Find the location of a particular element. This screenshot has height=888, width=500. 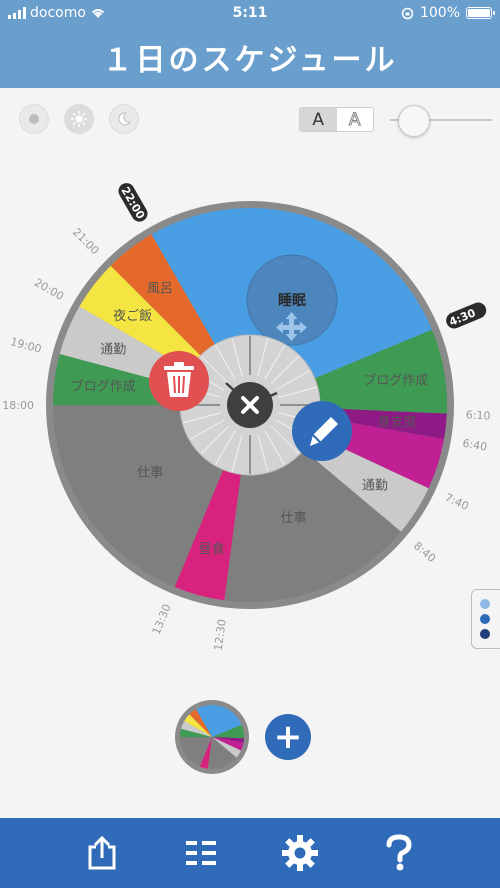

theme-dot-light is located at coordinates (485, 604).